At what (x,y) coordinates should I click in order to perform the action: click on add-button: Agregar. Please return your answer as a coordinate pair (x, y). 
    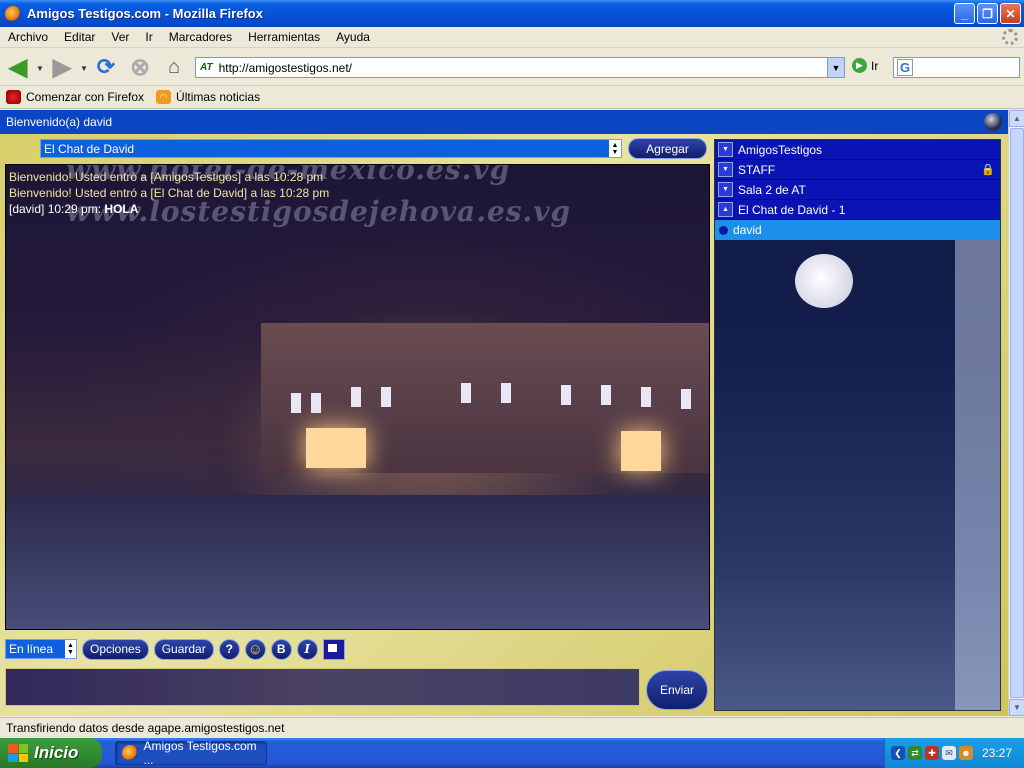
    Looking at the image, I should click on (667, 148).